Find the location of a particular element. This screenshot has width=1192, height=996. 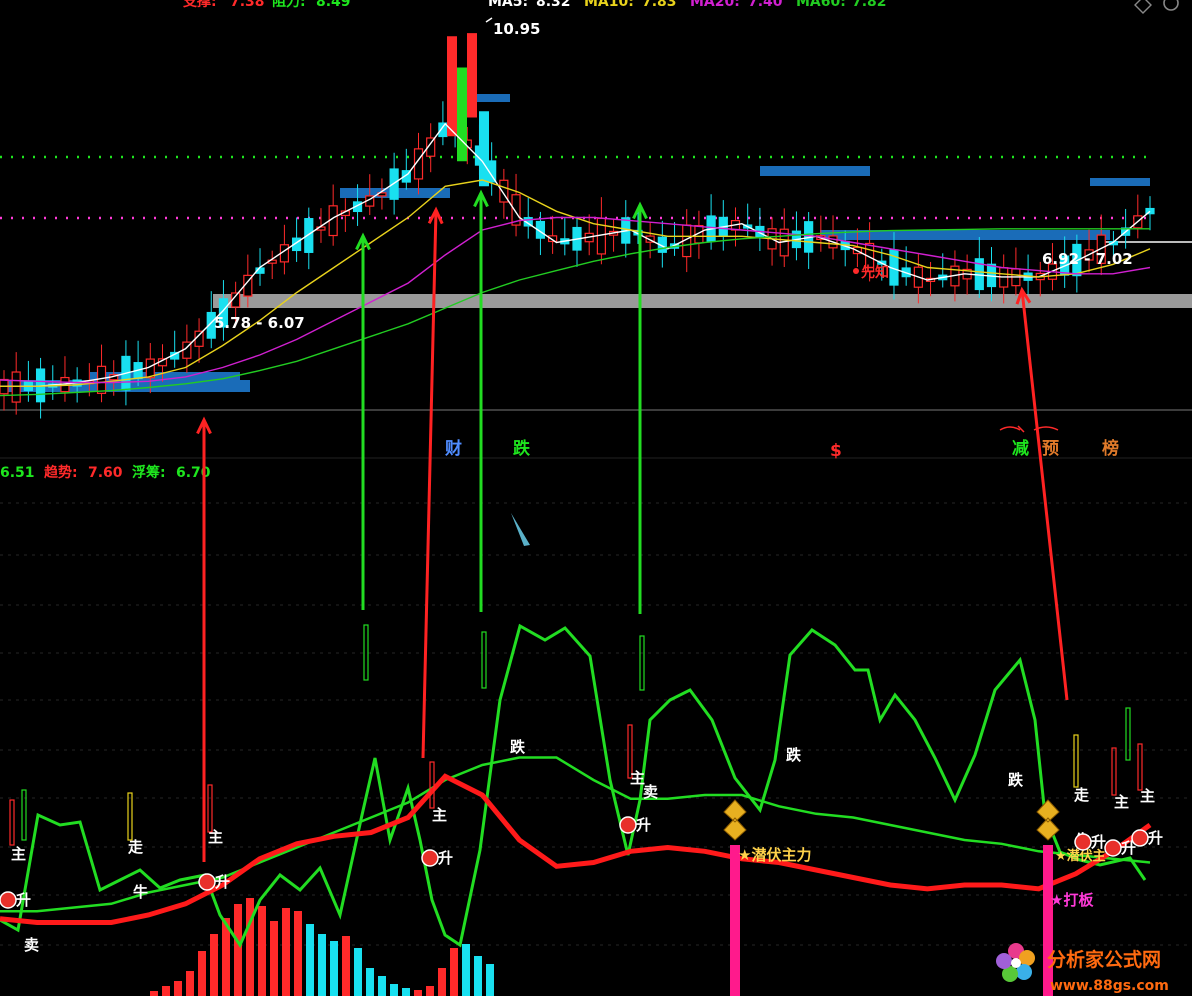

watermark-url: www.88gs.com is located at coordinates (1109, 986).